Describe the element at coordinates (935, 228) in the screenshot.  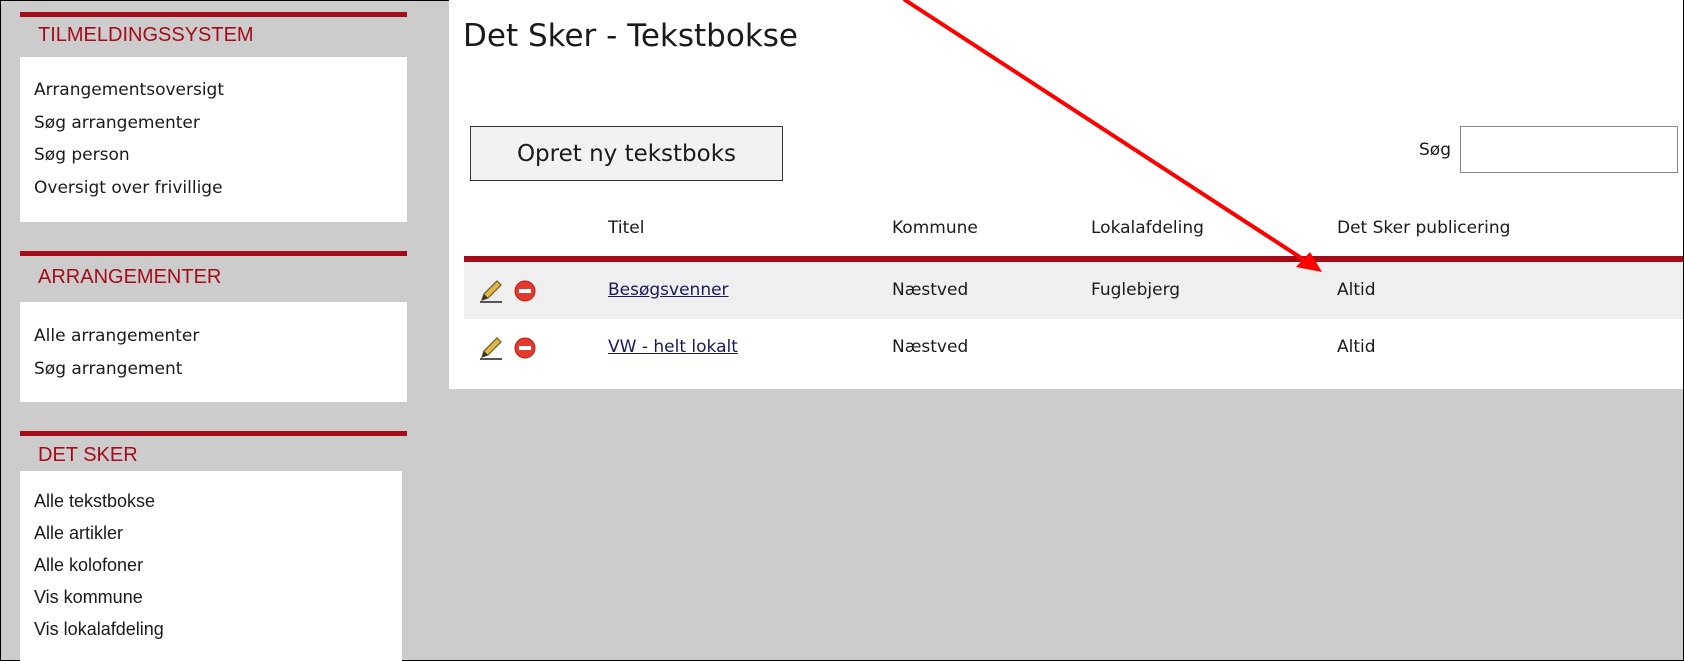
I see `column-header-kommune: Kommune` at that location.